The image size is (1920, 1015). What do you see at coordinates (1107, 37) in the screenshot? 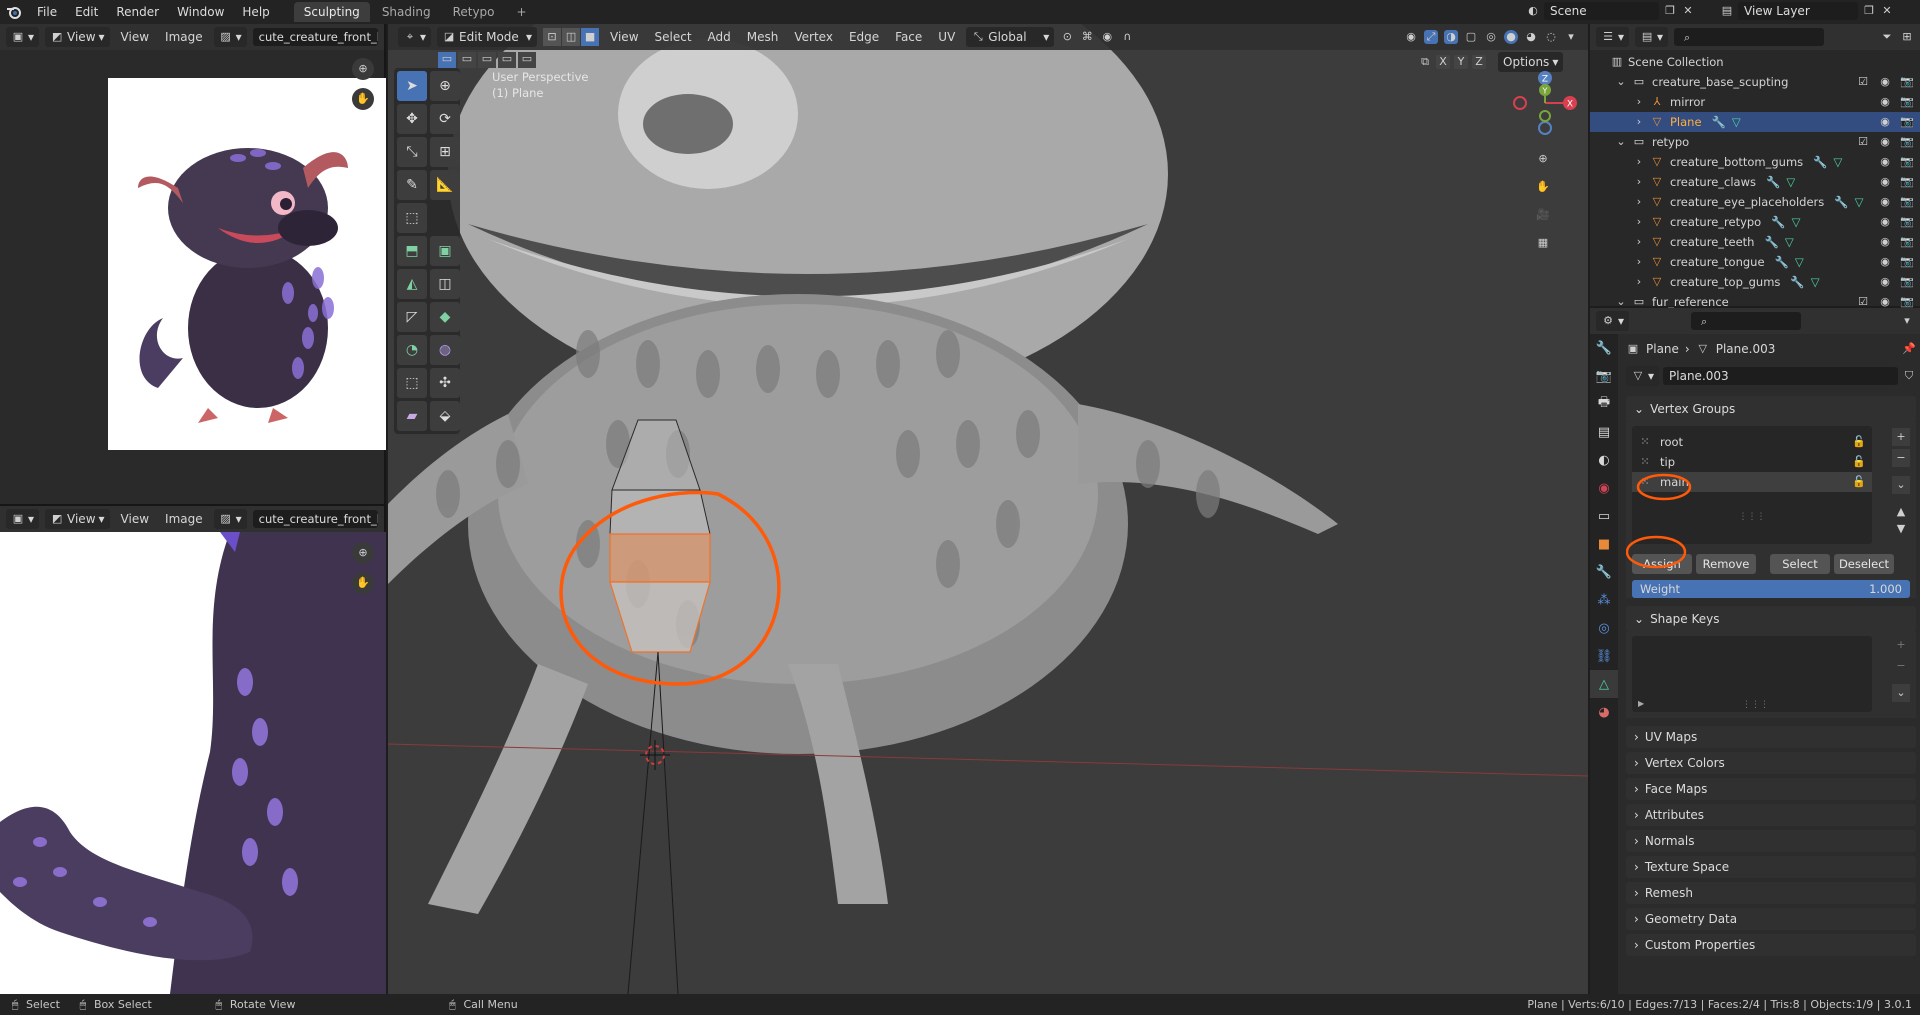
I see `proportional-edit-icon: ◉` at bounding box center [1107, 37].